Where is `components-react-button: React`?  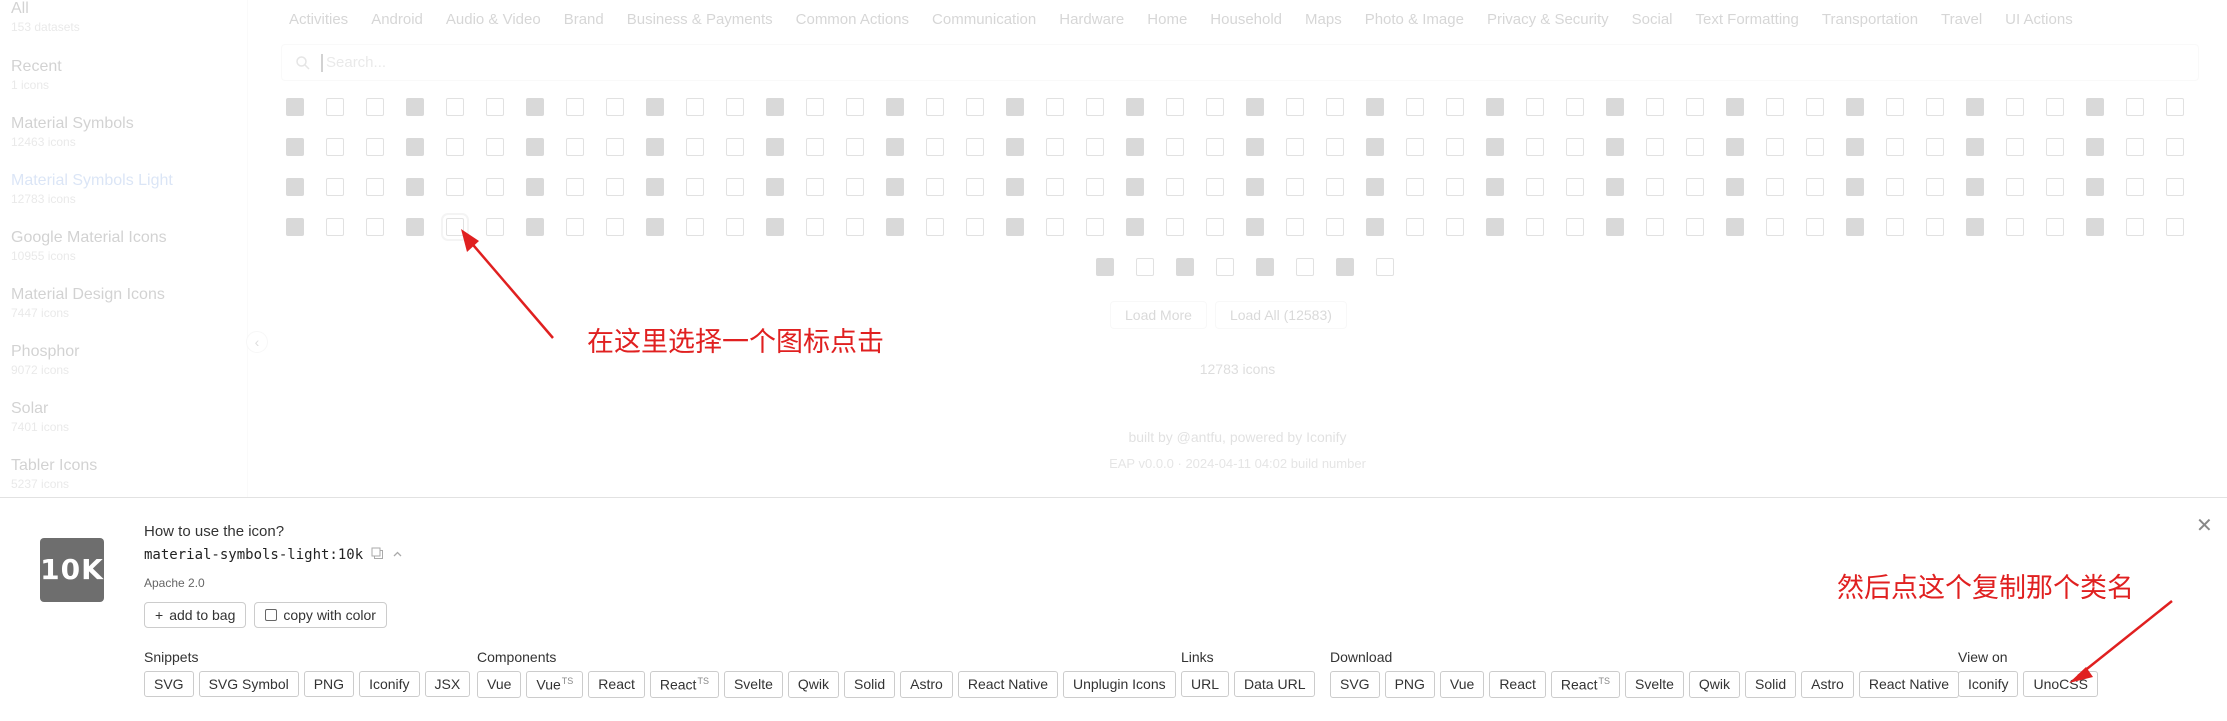
components-react-button: React is located at coordinates (616, 684).